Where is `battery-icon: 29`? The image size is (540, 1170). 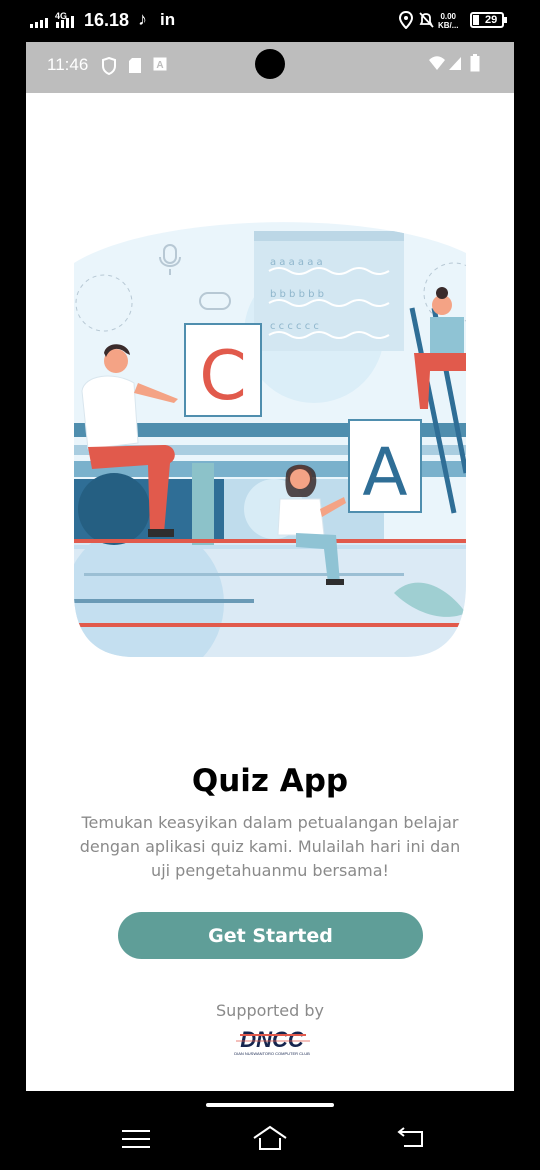
battery-icon: 29 is located at coordinates (487, 20).